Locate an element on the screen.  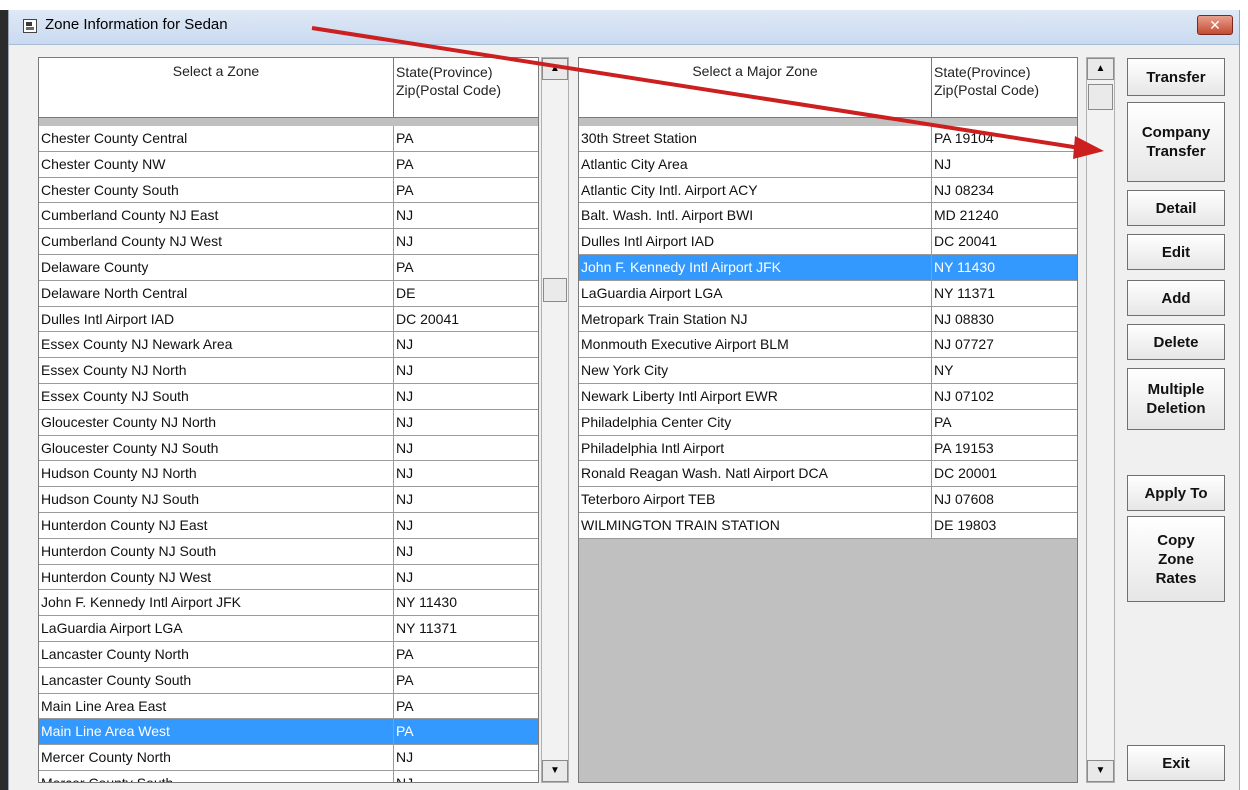
state-cell: DE is located at coordinates (466, 293).